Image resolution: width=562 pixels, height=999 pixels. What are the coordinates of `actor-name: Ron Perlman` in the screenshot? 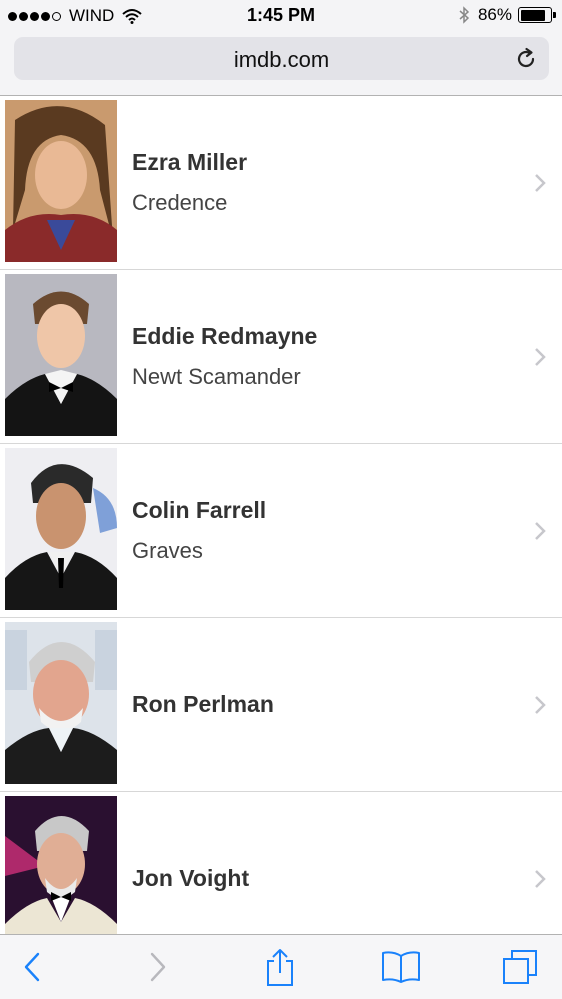 It's located at (203, 704).